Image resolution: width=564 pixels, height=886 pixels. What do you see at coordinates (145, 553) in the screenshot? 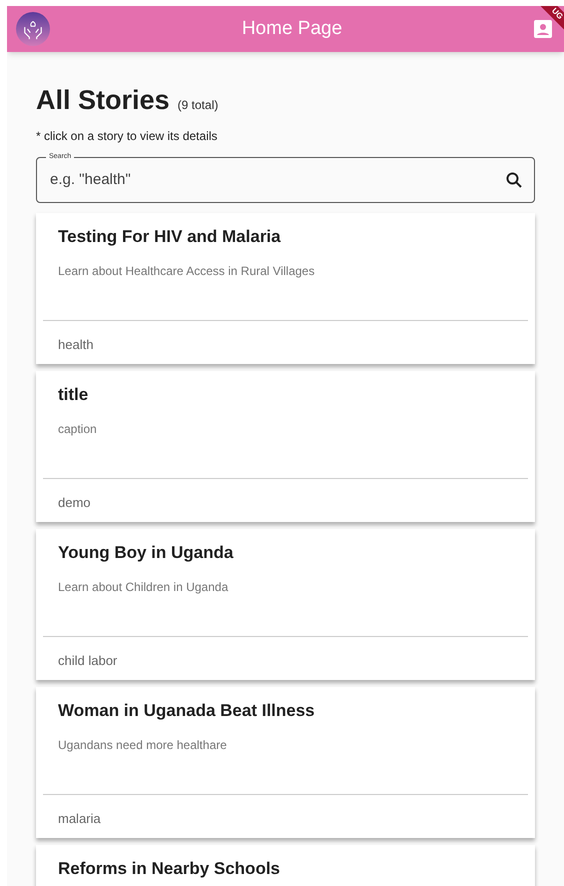
I see `story-title: Young Boy in Uganda` at bounding box center [145, 553].